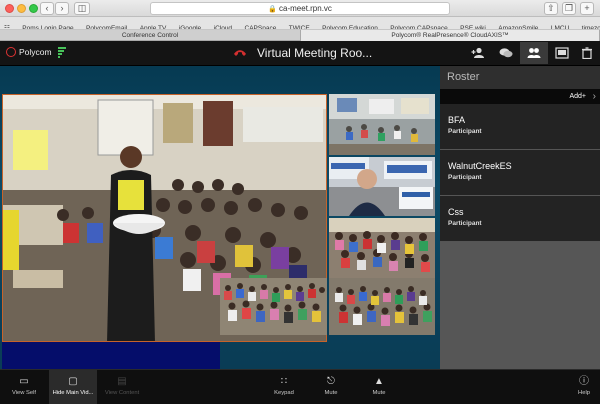 This screenshot has width=600, height=404. What do you see at coordinates (569, 8) in the screenshot?
I see `tabs-overview-icon: ❐` at bounding box center [569, 8].